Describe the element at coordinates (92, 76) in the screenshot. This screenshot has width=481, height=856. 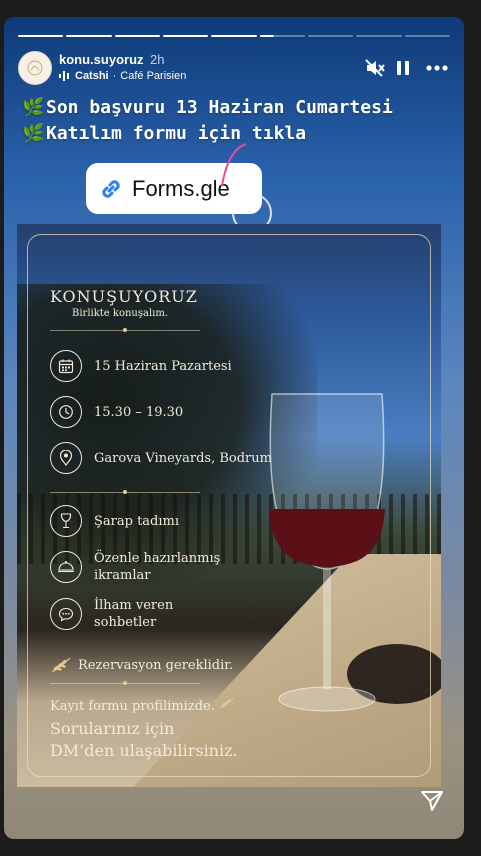
I see `music-artist: Catshi` at that location.